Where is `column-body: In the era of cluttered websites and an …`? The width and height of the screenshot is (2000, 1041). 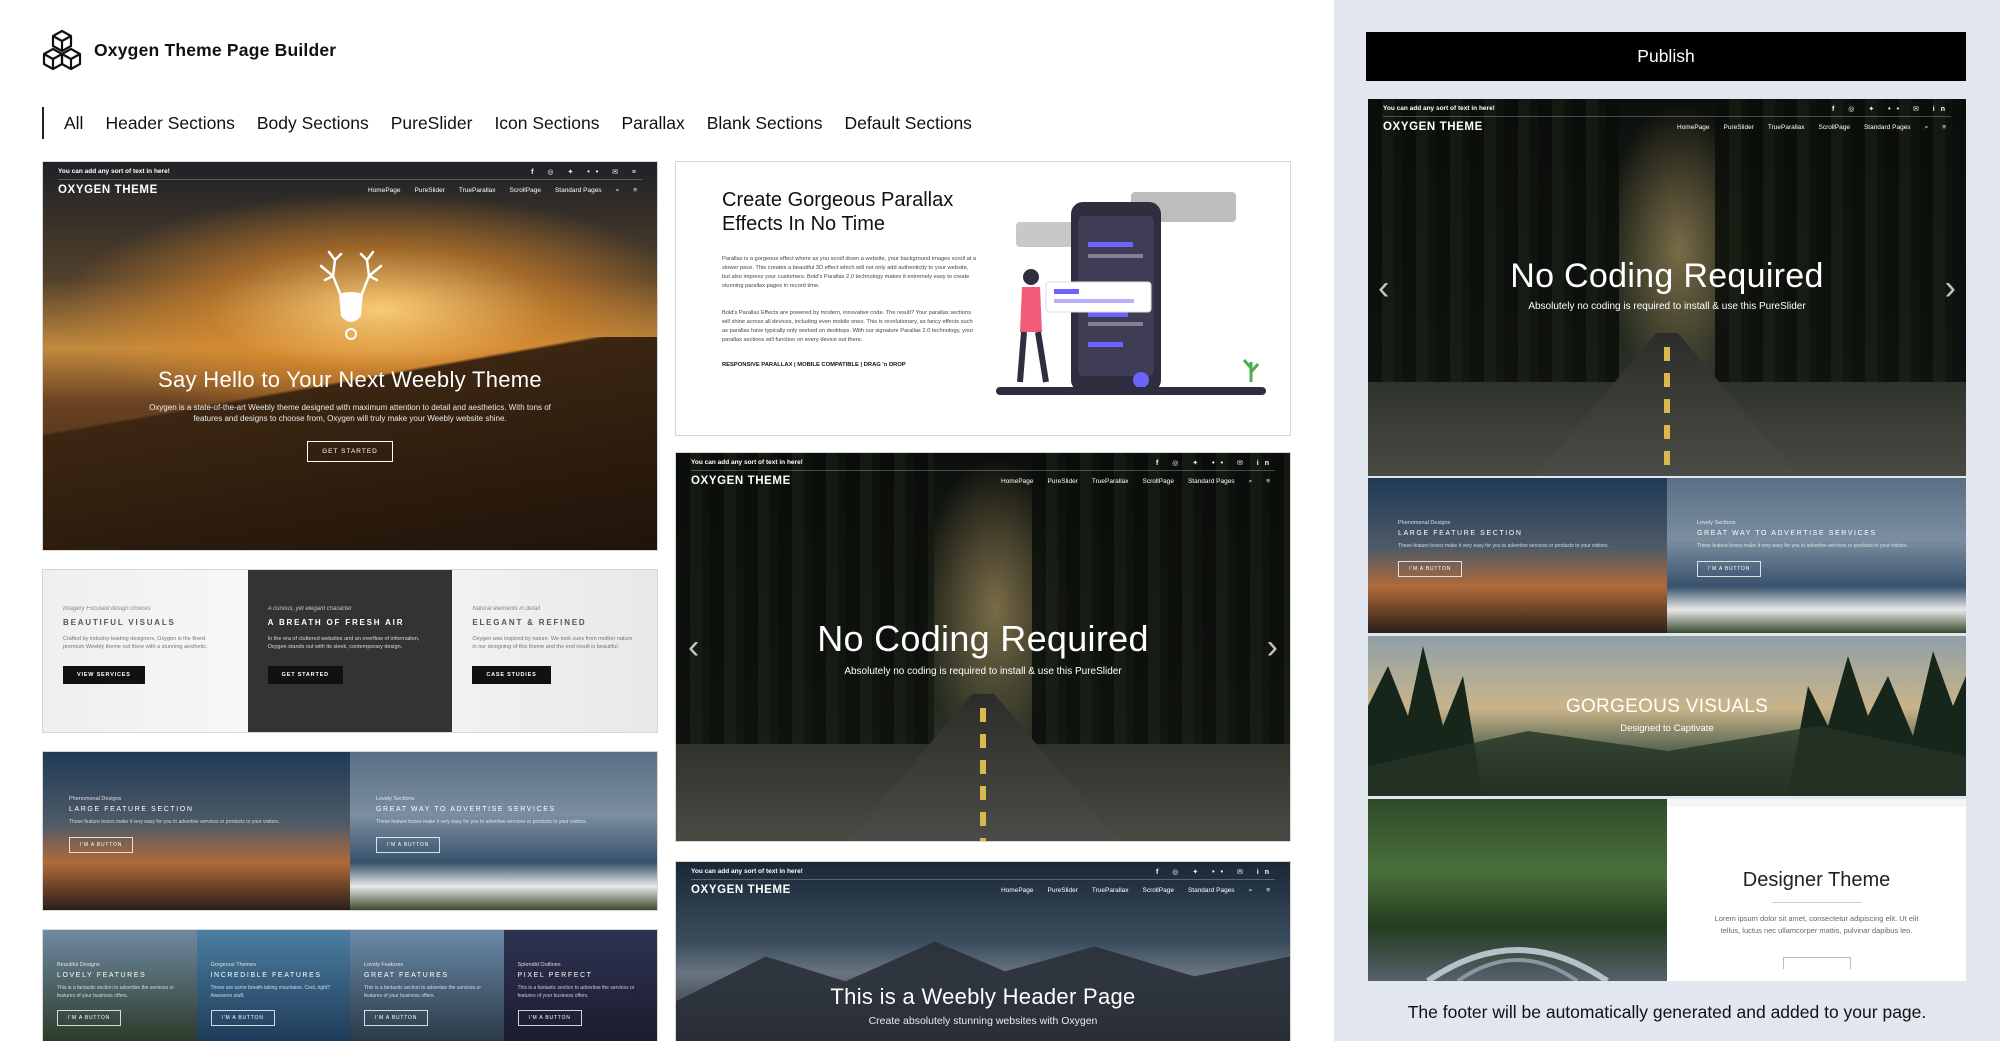
column-body: In the era of cluttered websites and an … is located at coordinates (343, 643).